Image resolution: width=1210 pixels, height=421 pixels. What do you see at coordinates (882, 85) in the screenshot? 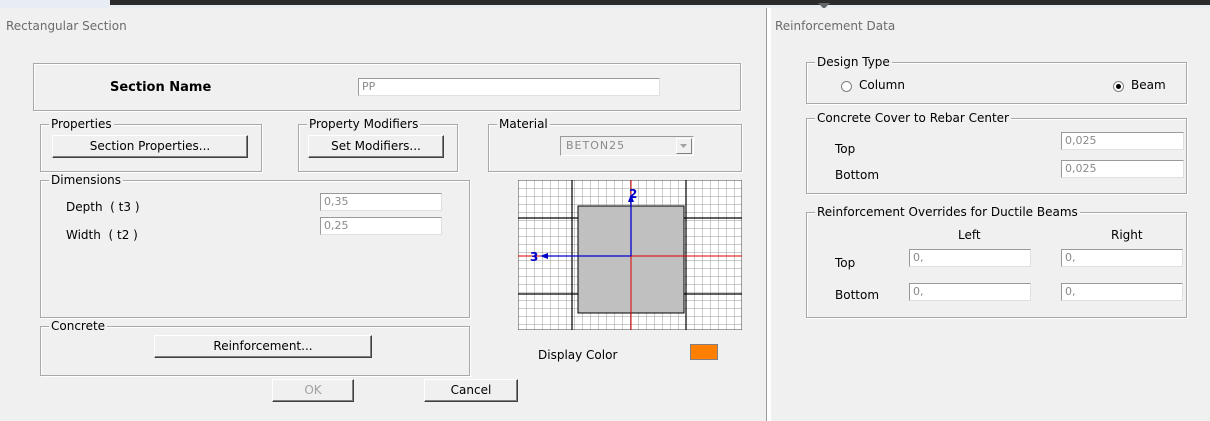
I see `column-label: Column` at bounding box center [882, 85].